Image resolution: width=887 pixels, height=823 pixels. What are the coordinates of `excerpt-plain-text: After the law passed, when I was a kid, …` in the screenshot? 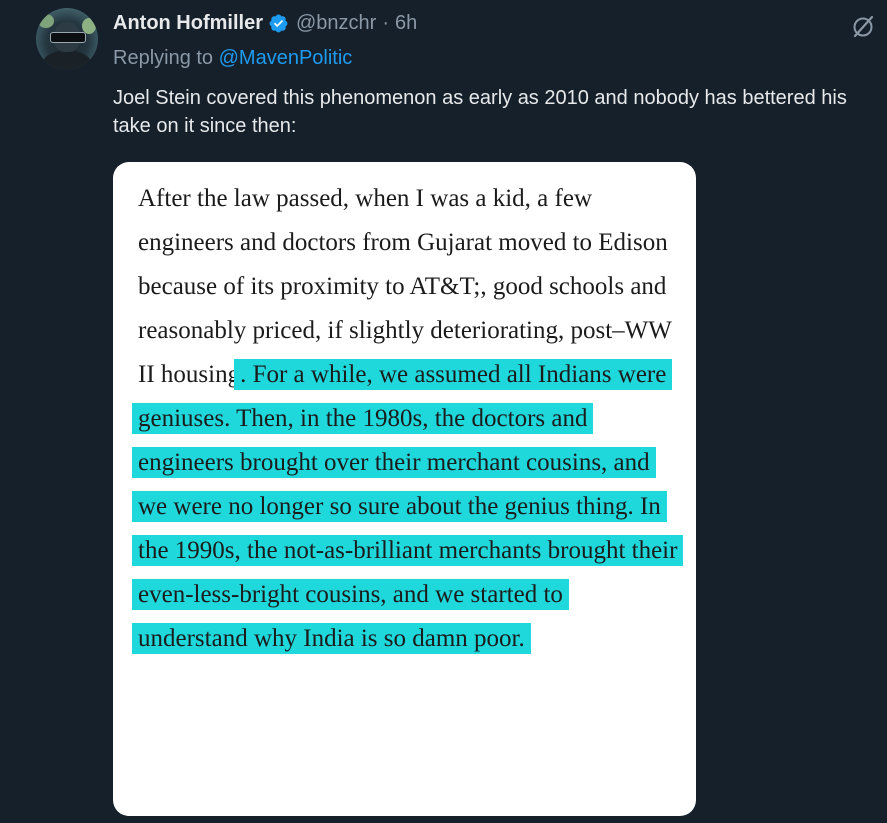 It's located at (405, 286).